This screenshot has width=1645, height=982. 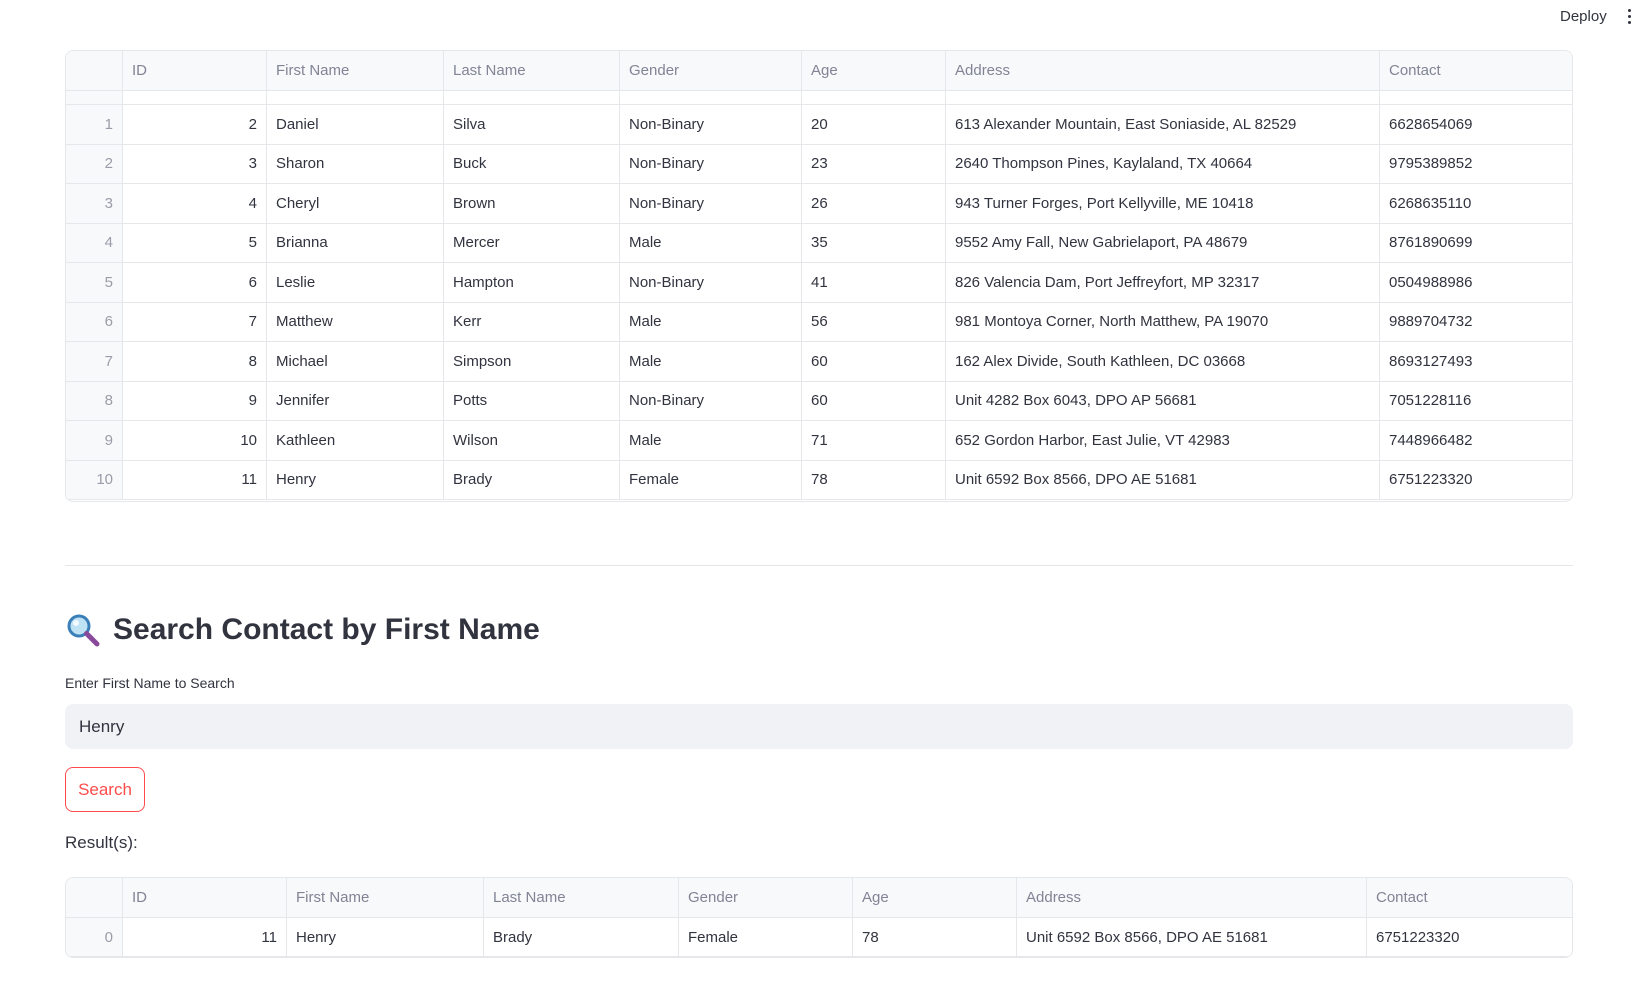 I want to click on cell-first-name: Sharon, so click(x=355, y=163).